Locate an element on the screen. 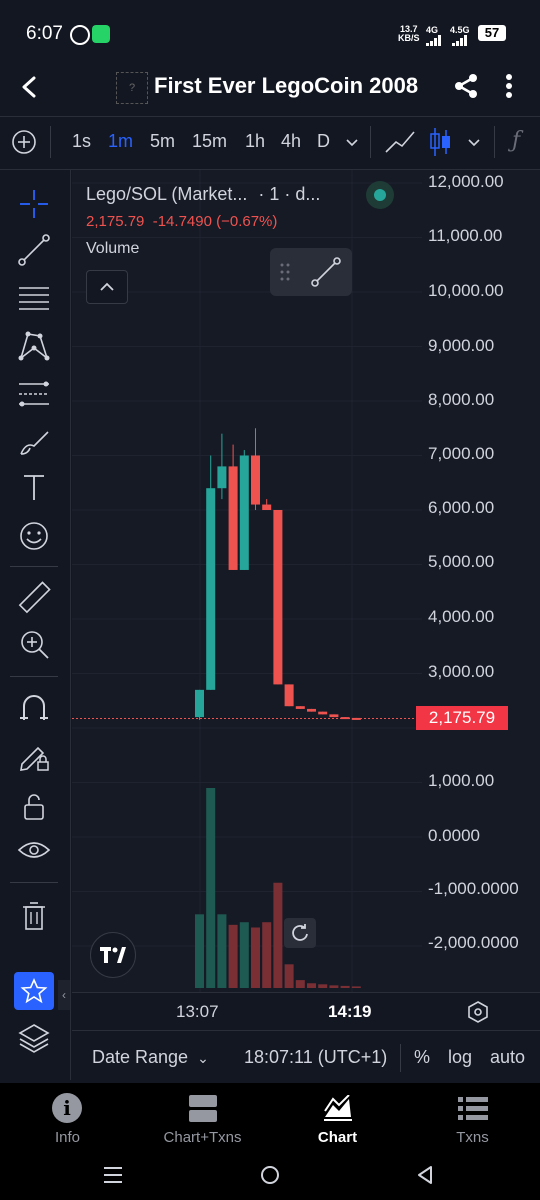  emoji-tool is located at coordinates (34, 536).